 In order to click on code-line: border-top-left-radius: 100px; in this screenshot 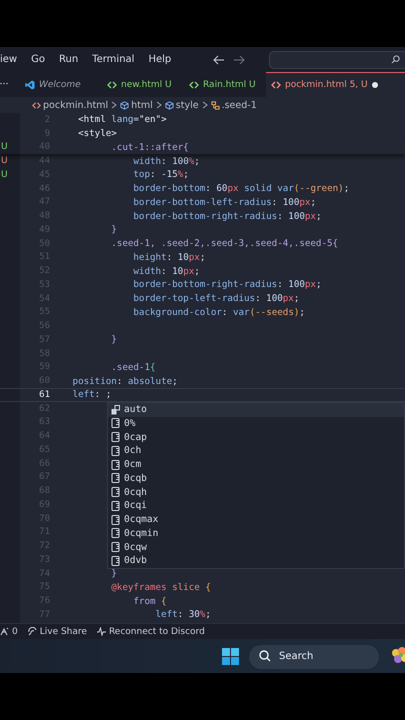, I will do `click(216, 298)`.